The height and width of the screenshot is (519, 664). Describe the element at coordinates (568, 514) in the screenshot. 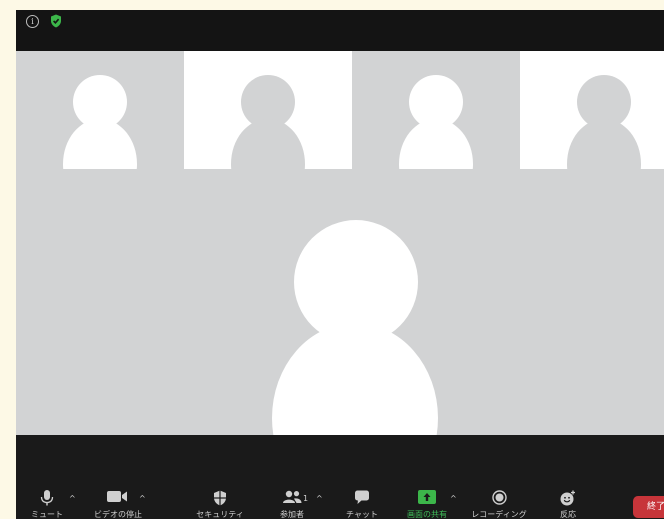

I see `reactions-label: 反応` at that location.